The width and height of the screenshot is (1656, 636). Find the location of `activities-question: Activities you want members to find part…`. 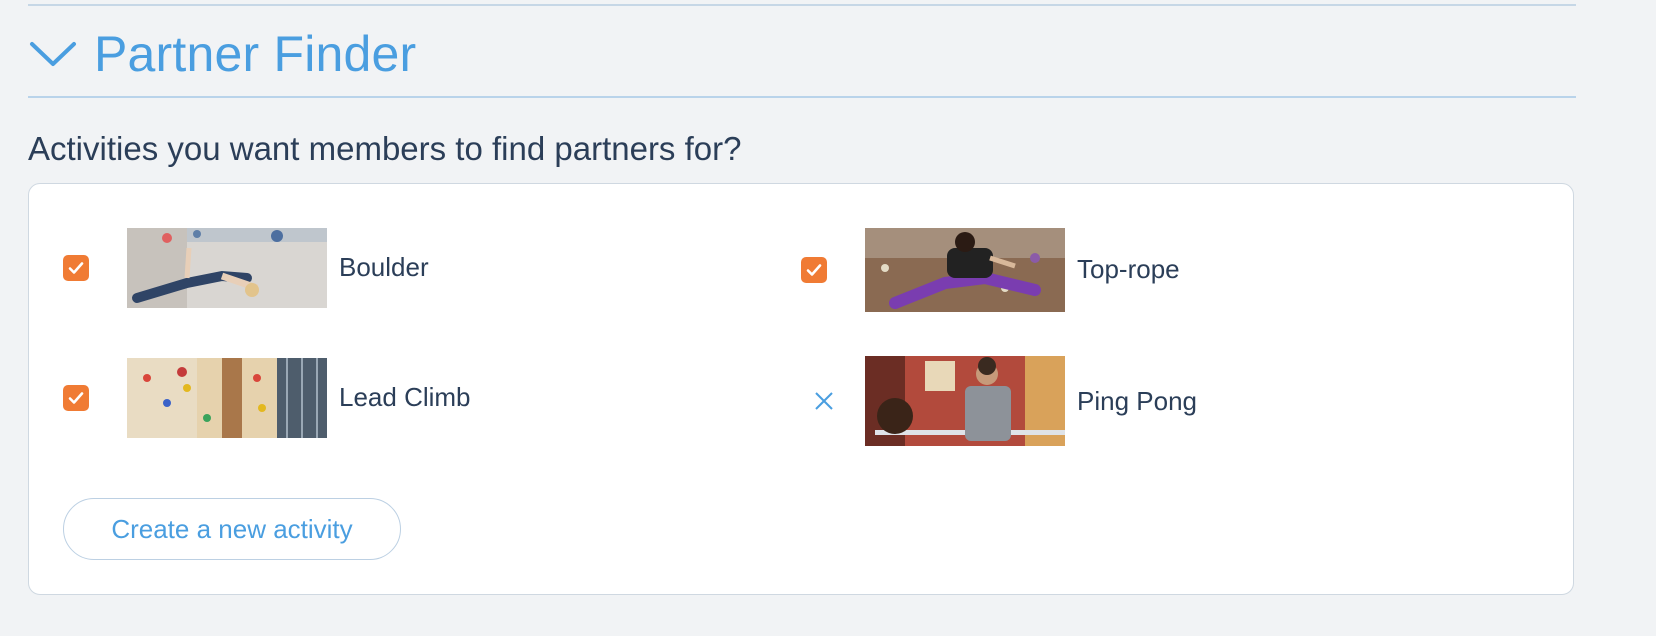

activities-question: Activities you want members to find part… is located at coordinates (385, 148).